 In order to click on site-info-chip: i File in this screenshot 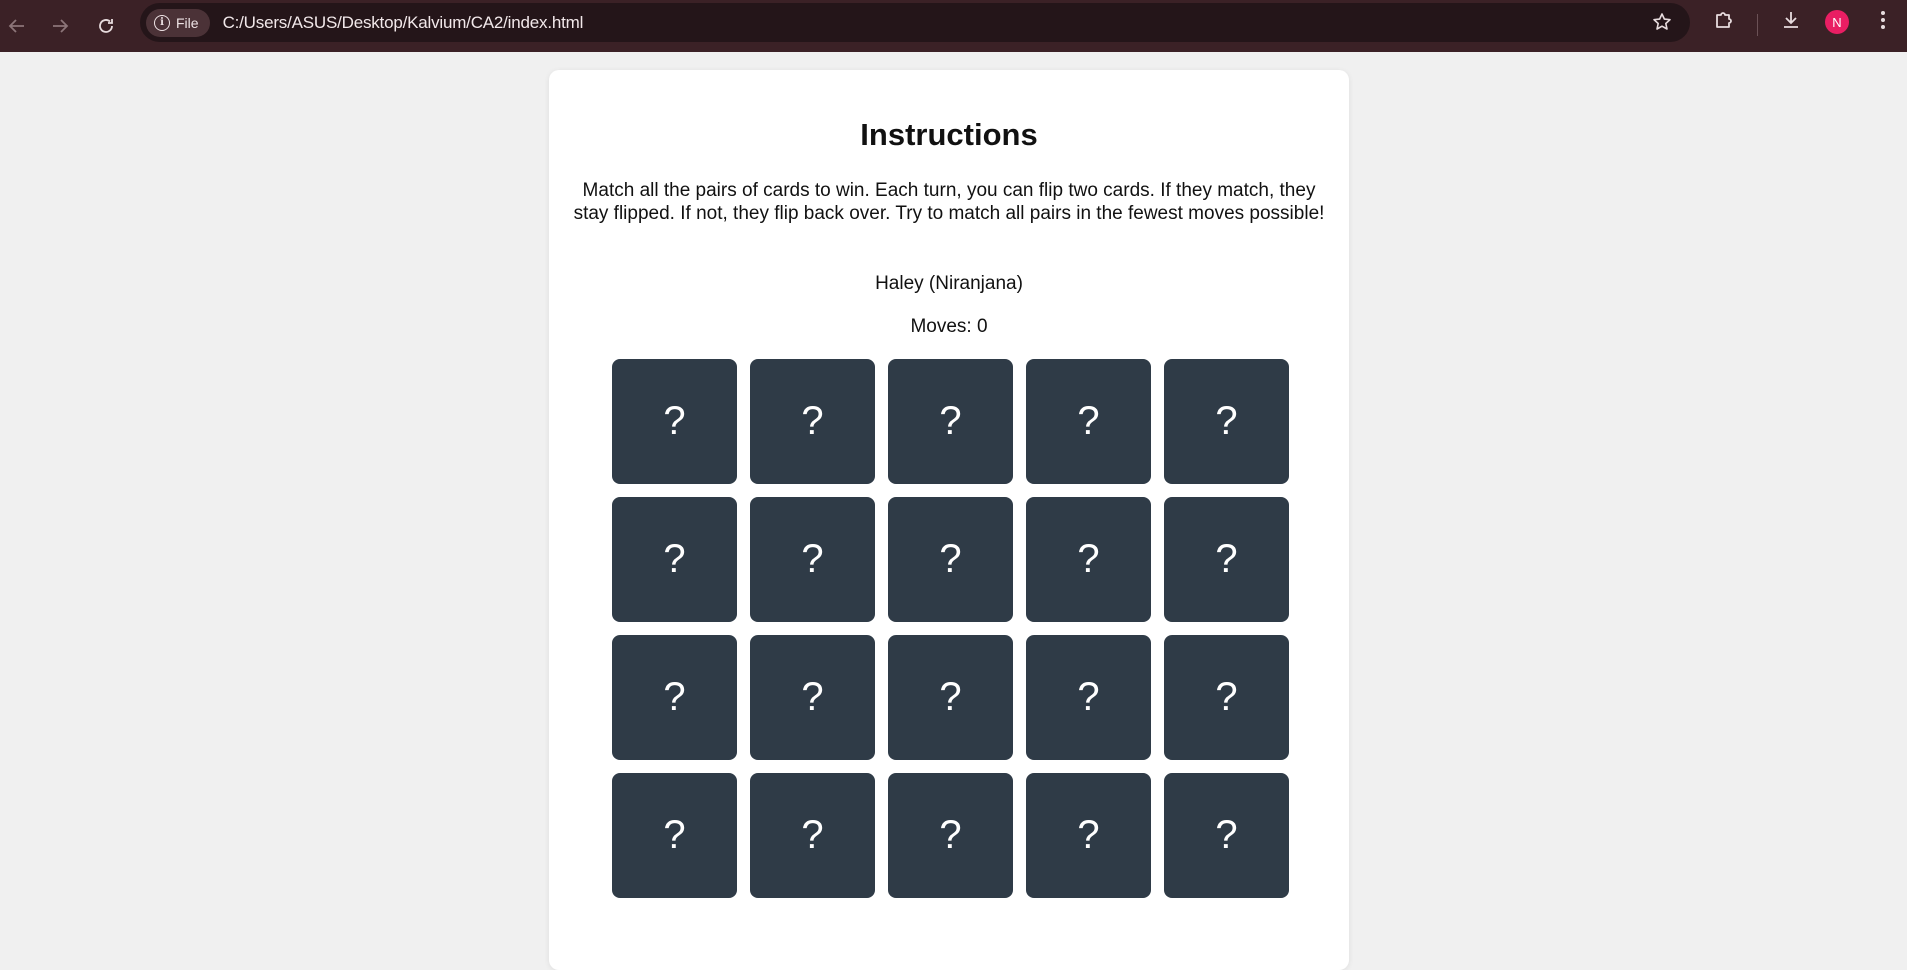, I will do `click(178, 22)`.